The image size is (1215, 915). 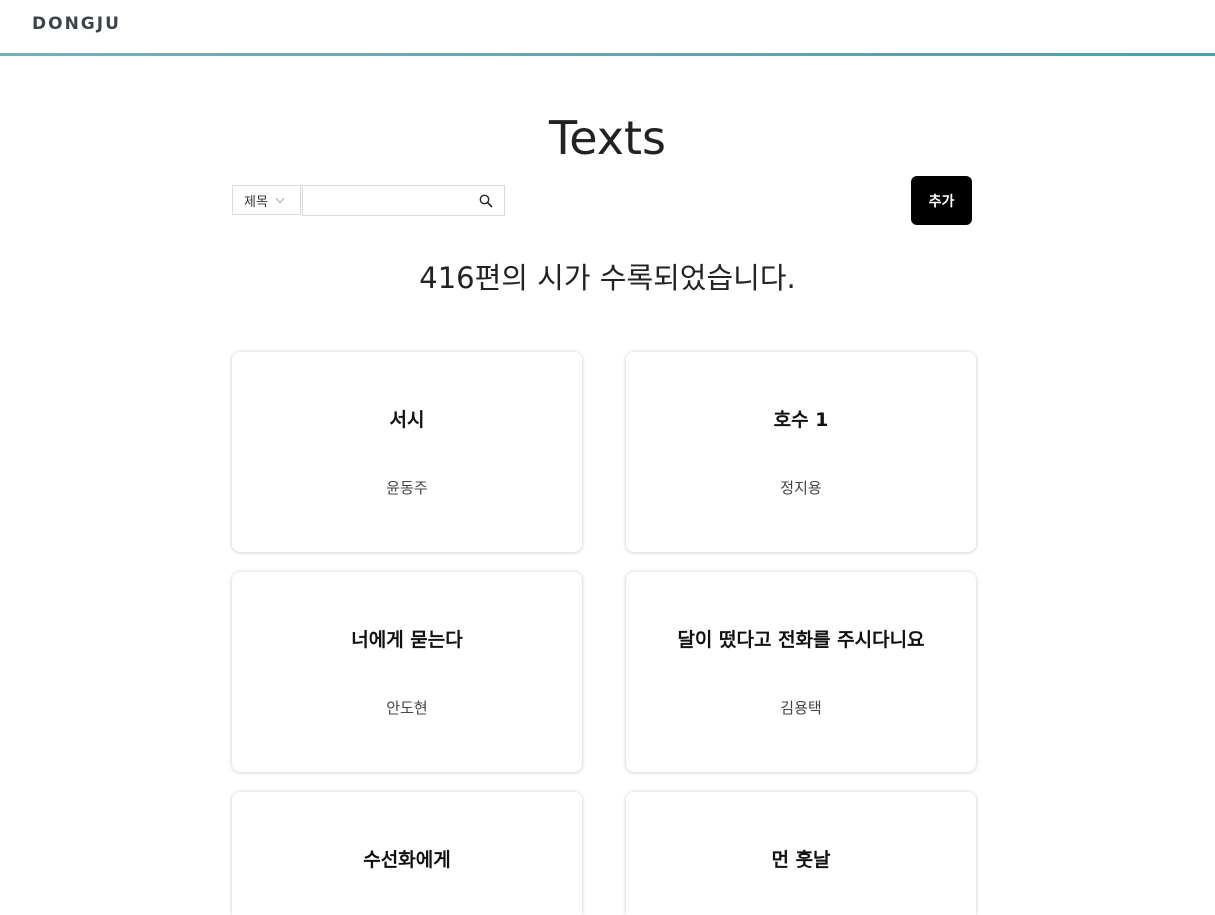 What do you see at coordinates (801, 640) in the screenshot?
I see `poem-title: 달이 떴다고 전화를 주시다니요` at bounding box center [801, 640].